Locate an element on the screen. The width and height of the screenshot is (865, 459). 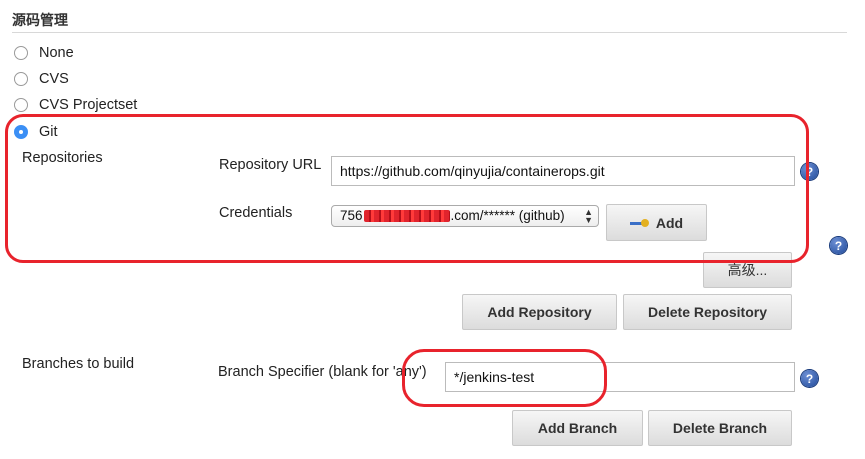
radio-none is located at coordinates (21, 53).